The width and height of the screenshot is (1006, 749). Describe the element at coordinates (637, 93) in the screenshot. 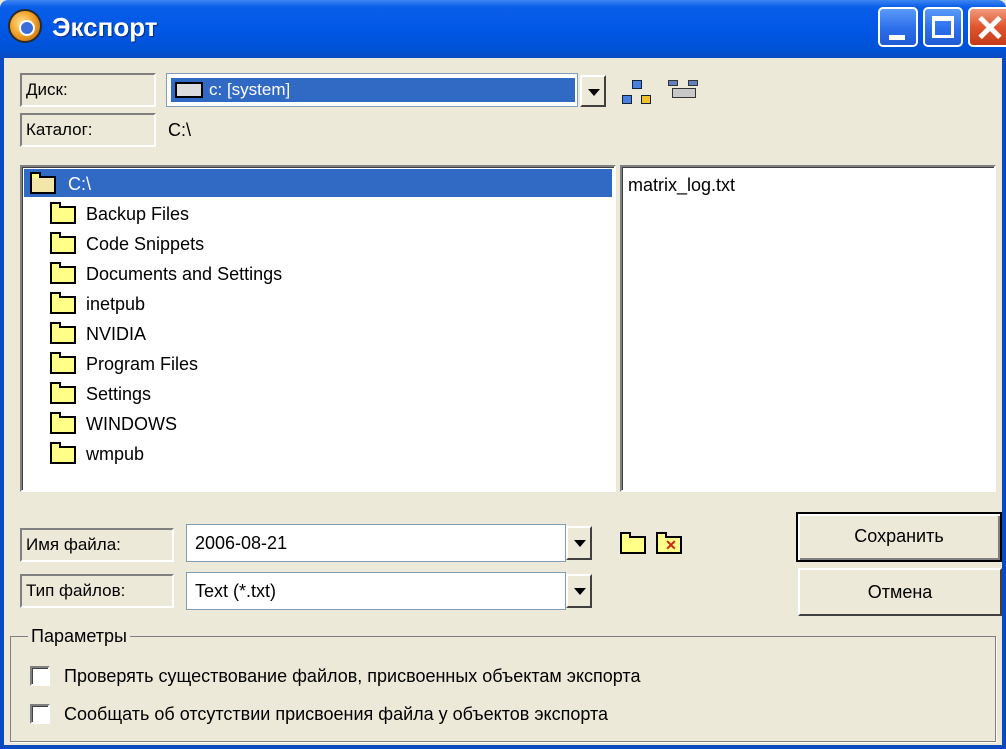

I see `network-icon` at that location.